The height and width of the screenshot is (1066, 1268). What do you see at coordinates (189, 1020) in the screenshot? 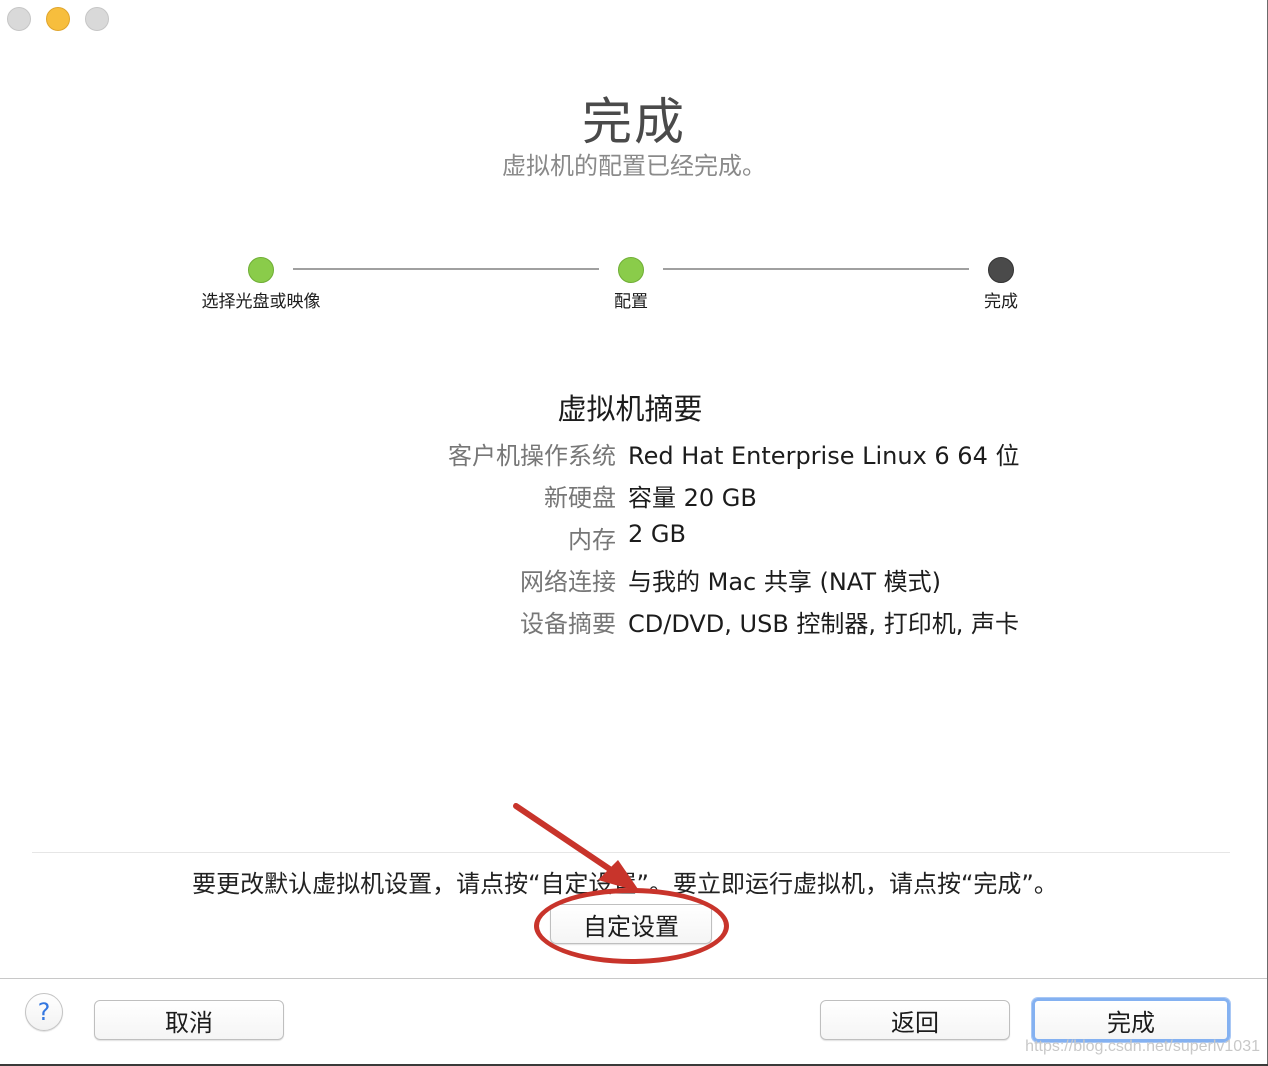
I see `cancel-button: 取消` at bounding box center [189, 1020].